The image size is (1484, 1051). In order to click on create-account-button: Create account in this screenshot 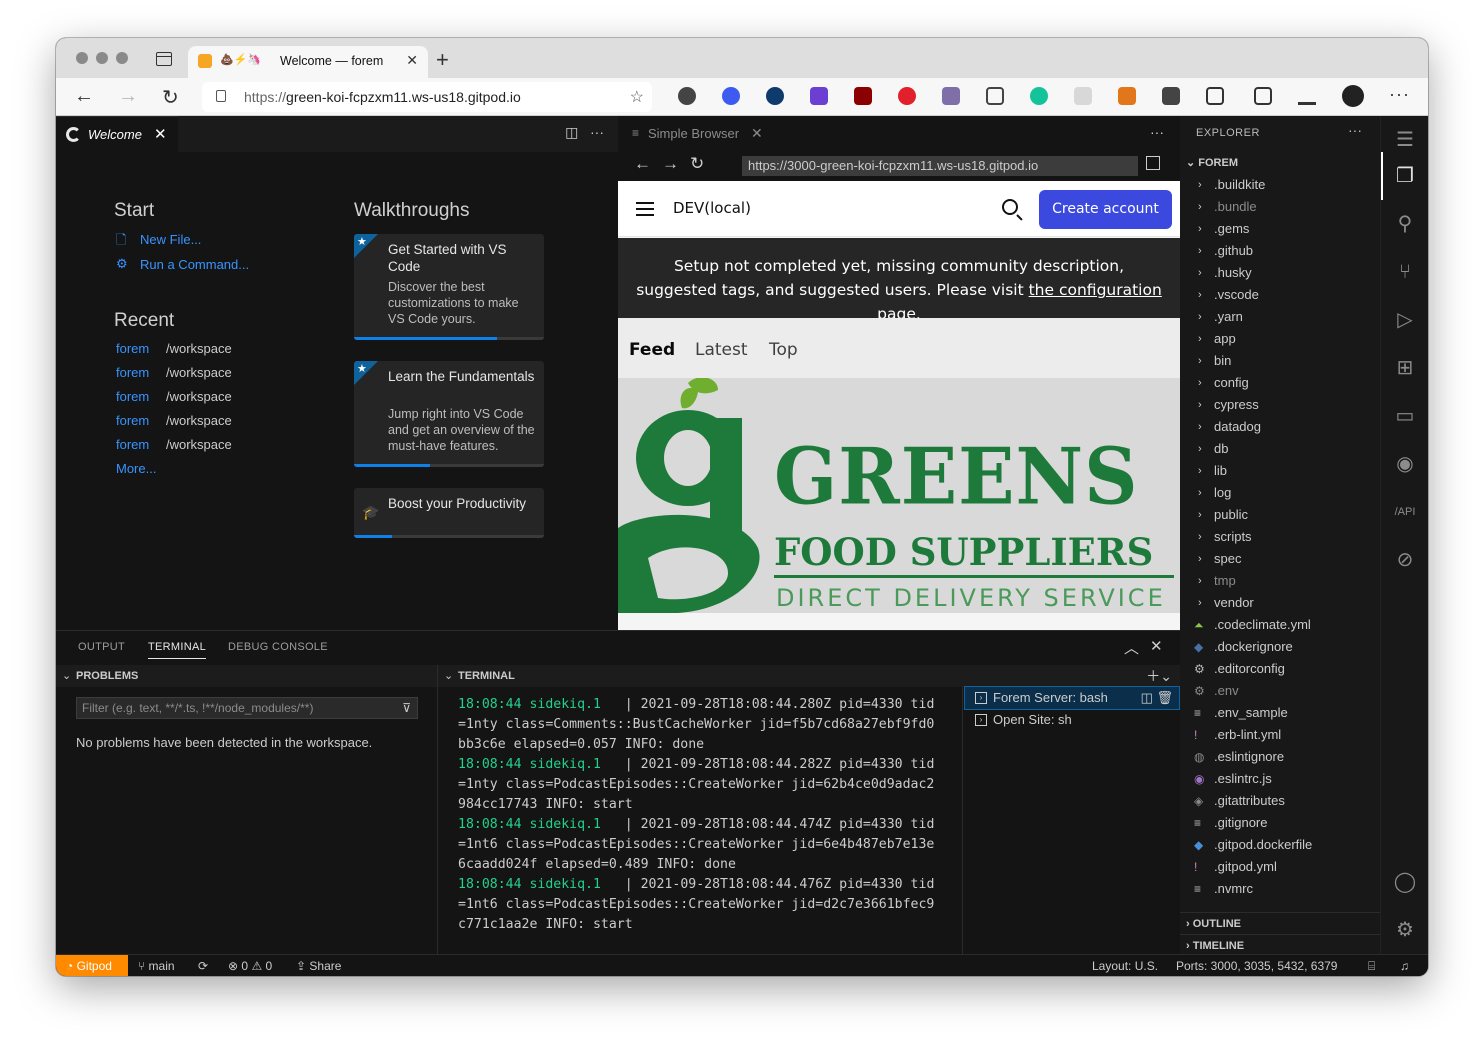, I will do `click(1105, 209)`.